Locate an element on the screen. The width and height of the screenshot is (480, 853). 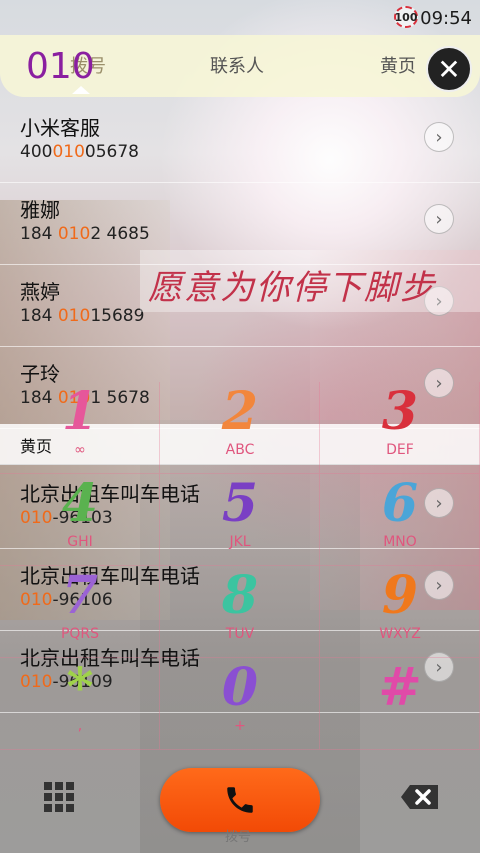
key-2: 2 ABC is located at coordinates (240, 428).